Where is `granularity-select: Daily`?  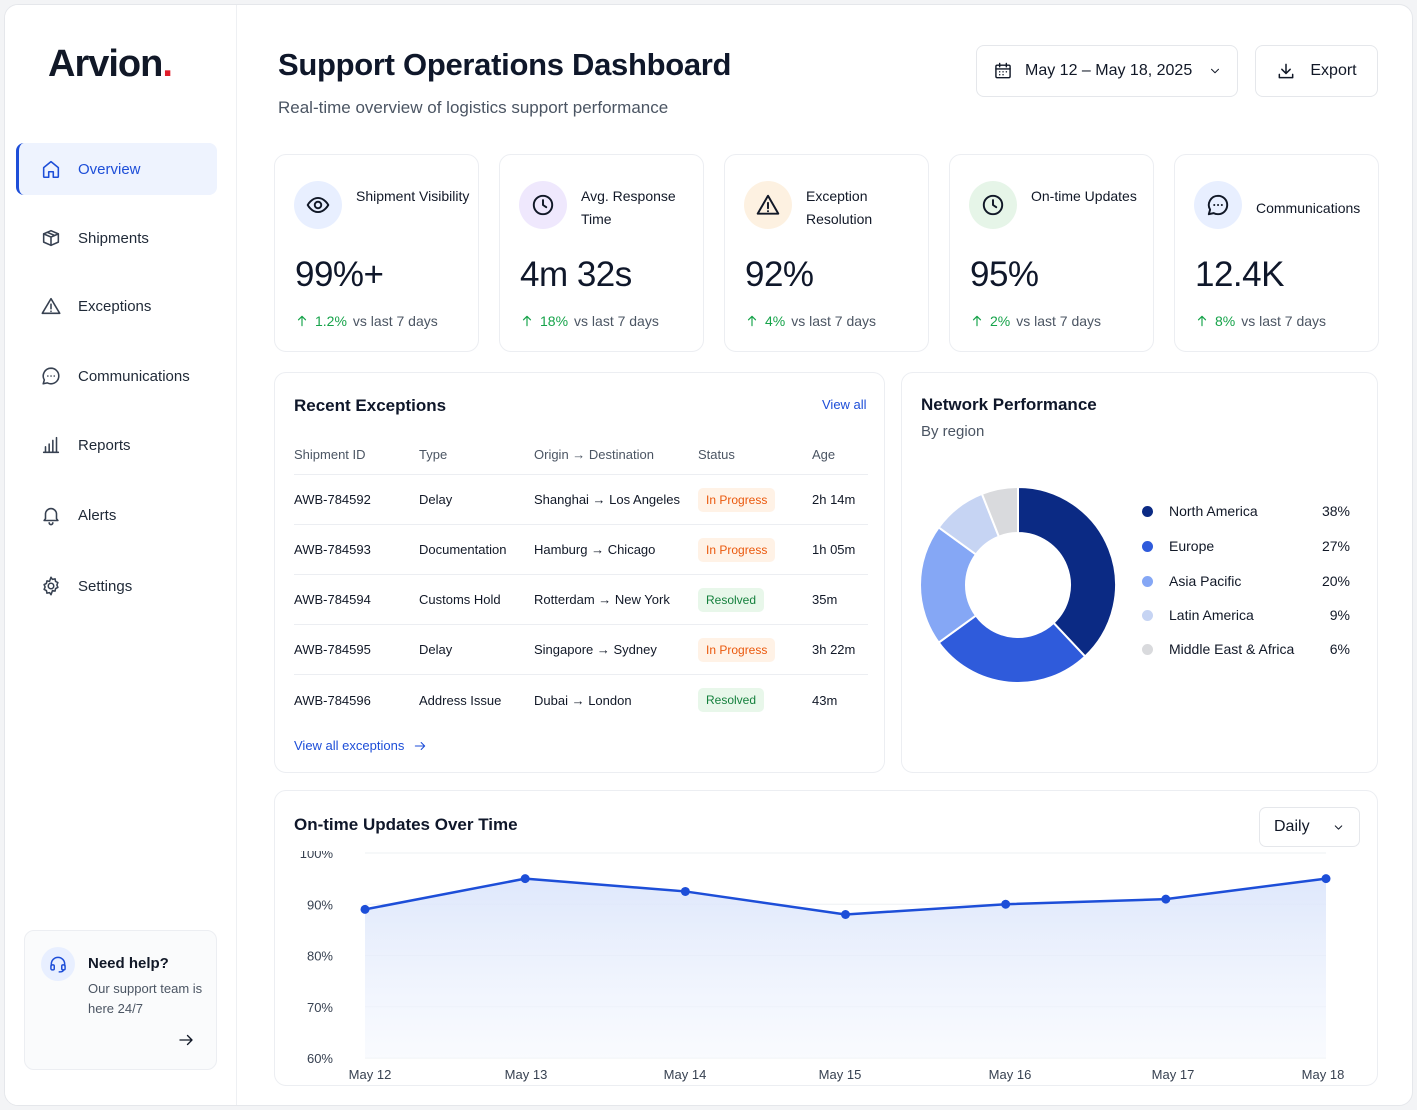
granularity-select: Daily is located at coordinates (1309, 827).